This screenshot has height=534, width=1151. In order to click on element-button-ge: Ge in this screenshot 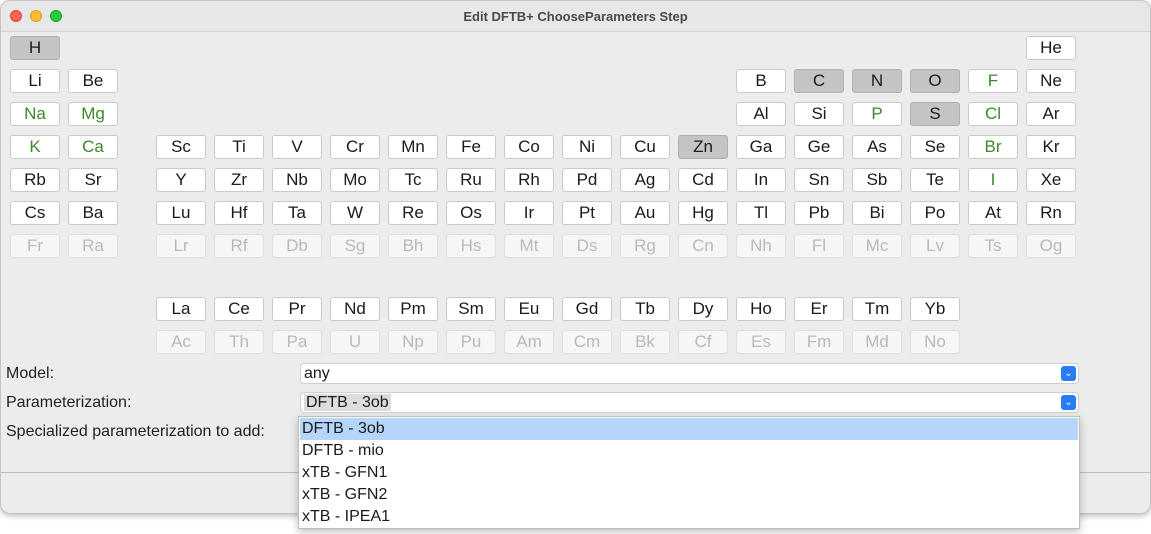, I will do `click(819, 147)`.